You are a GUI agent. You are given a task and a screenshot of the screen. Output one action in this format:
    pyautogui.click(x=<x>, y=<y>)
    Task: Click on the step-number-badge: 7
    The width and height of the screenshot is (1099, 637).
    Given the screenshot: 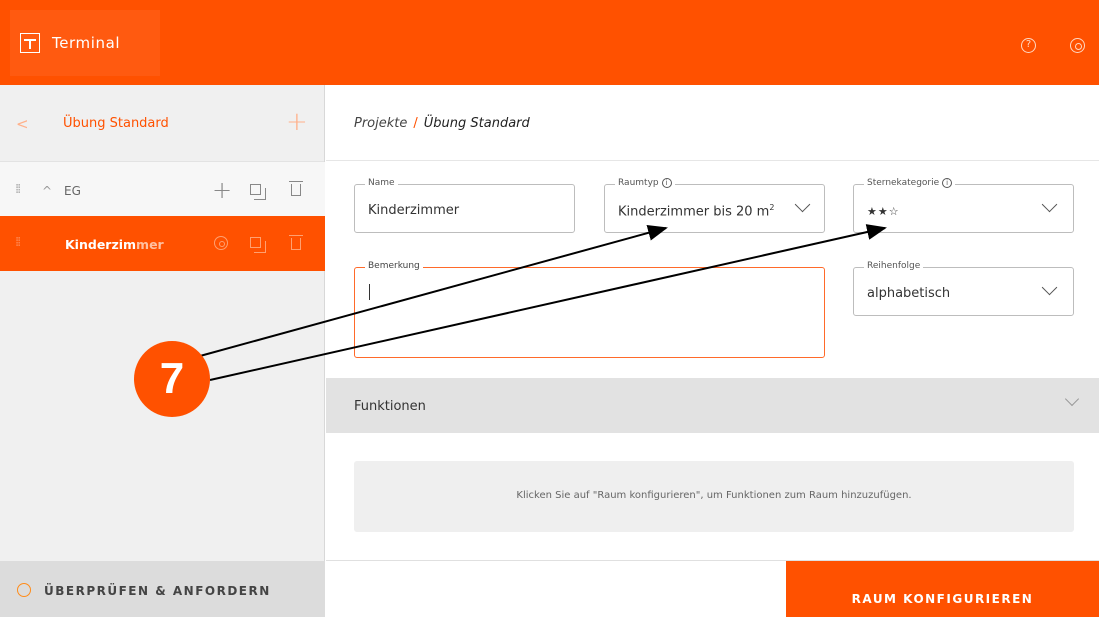 What is the action you would take?
    pyautogui.click(x=172, y=379)
    